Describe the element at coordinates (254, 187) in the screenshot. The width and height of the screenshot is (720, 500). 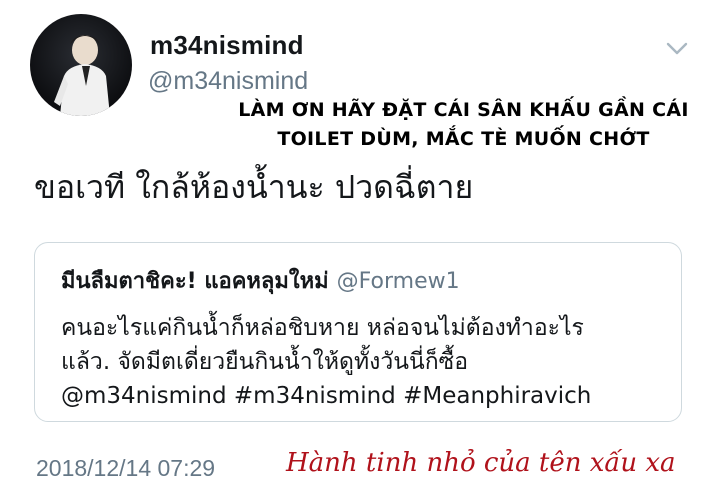
I see `tweet-text: ขอเวที ใกล้ห้องน้ำนะ ปวดฉี่ตาย` at that location.